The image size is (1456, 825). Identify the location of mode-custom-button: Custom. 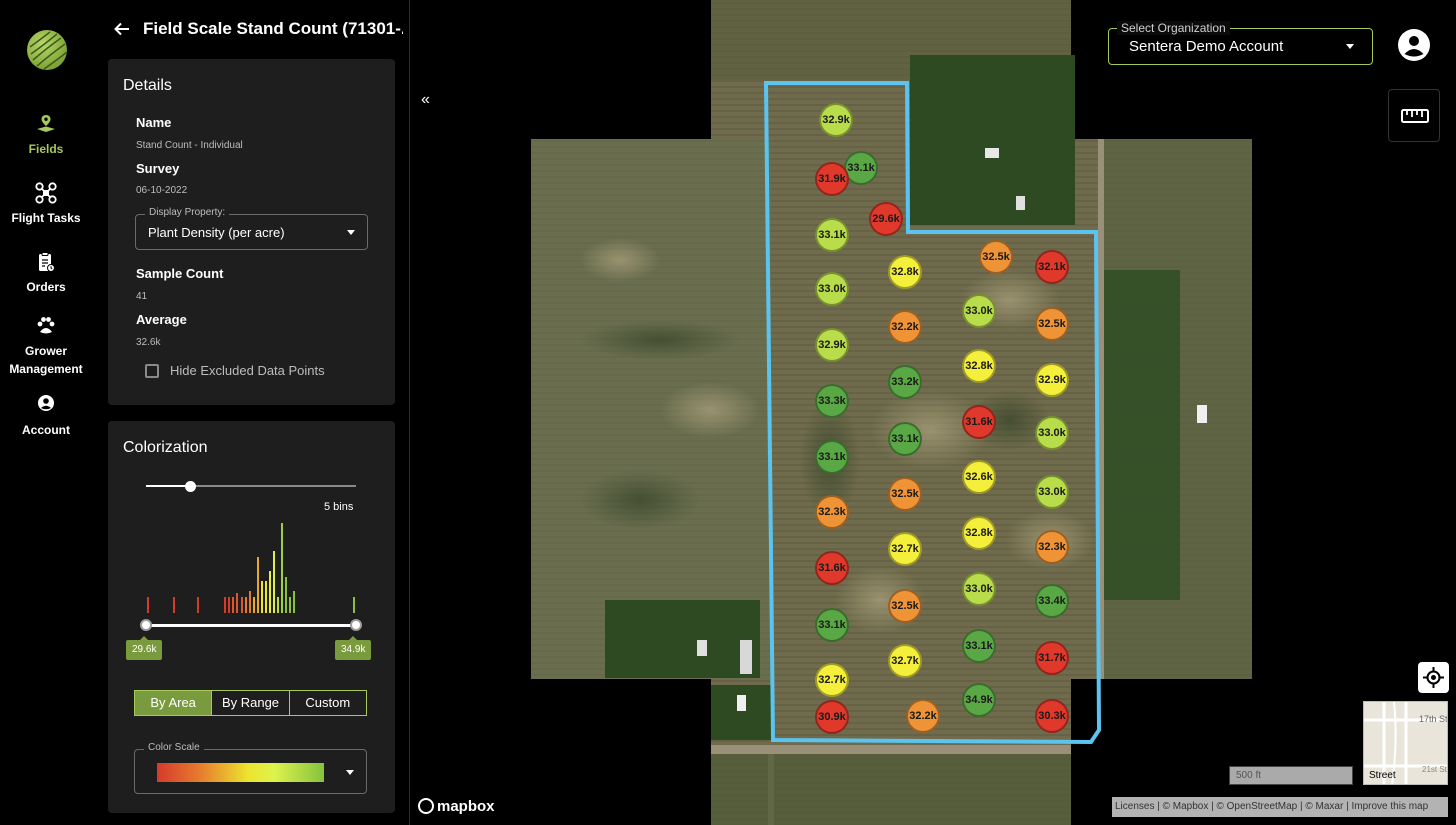
(328, 703).